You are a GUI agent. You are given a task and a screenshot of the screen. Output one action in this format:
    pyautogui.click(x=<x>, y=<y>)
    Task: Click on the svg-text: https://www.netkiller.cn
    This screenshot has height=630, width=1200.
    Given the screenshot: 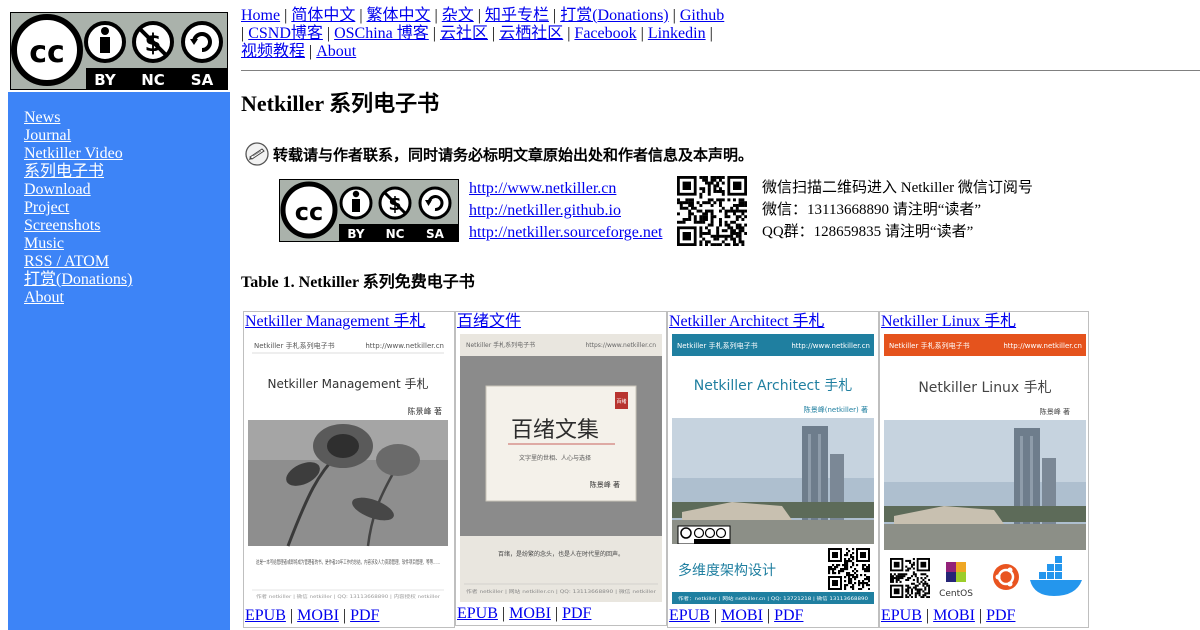 What is the action you would take?
    pyautogui.click(x=620, y=345)
    